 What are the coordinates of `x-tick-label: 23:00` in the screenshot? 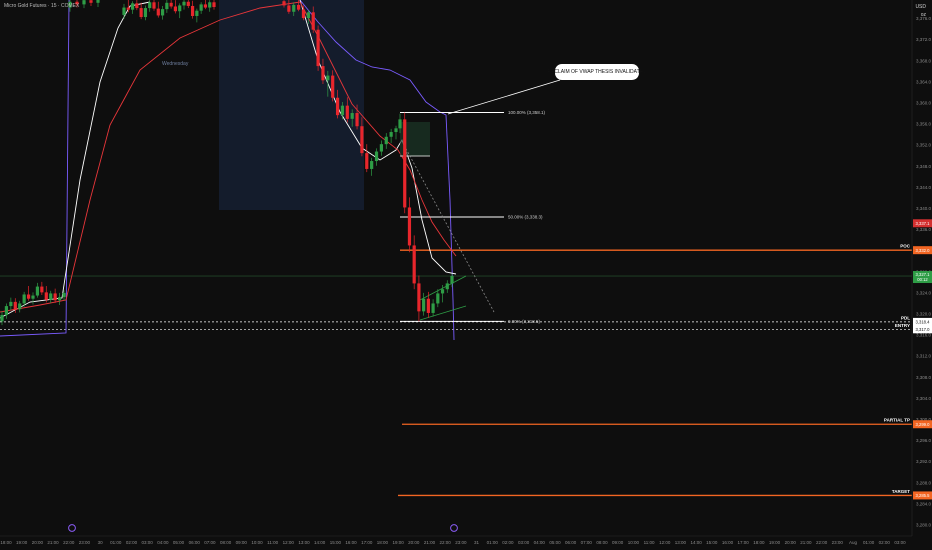 It's located at (461, 542).